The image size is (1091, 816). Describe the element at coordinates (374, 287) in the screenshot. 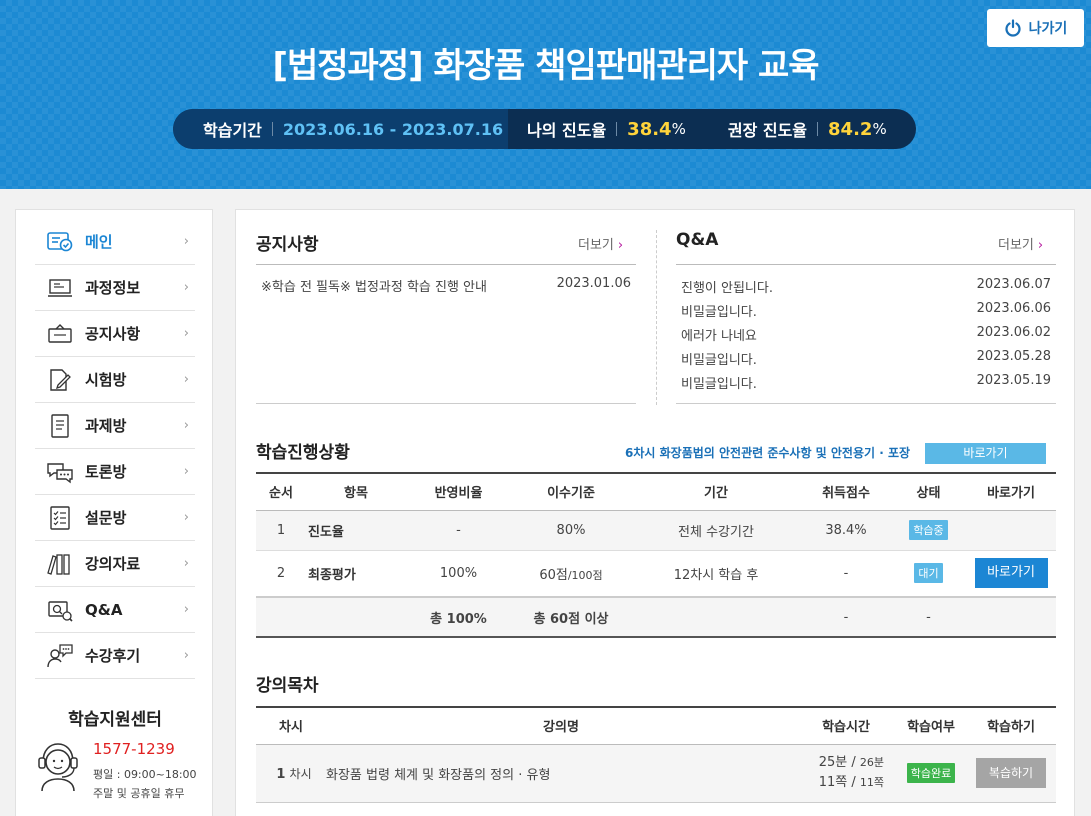

I see `notice-row-title: ※학습 전 필독※ 법정과정 학습 진행 안내` at that location.